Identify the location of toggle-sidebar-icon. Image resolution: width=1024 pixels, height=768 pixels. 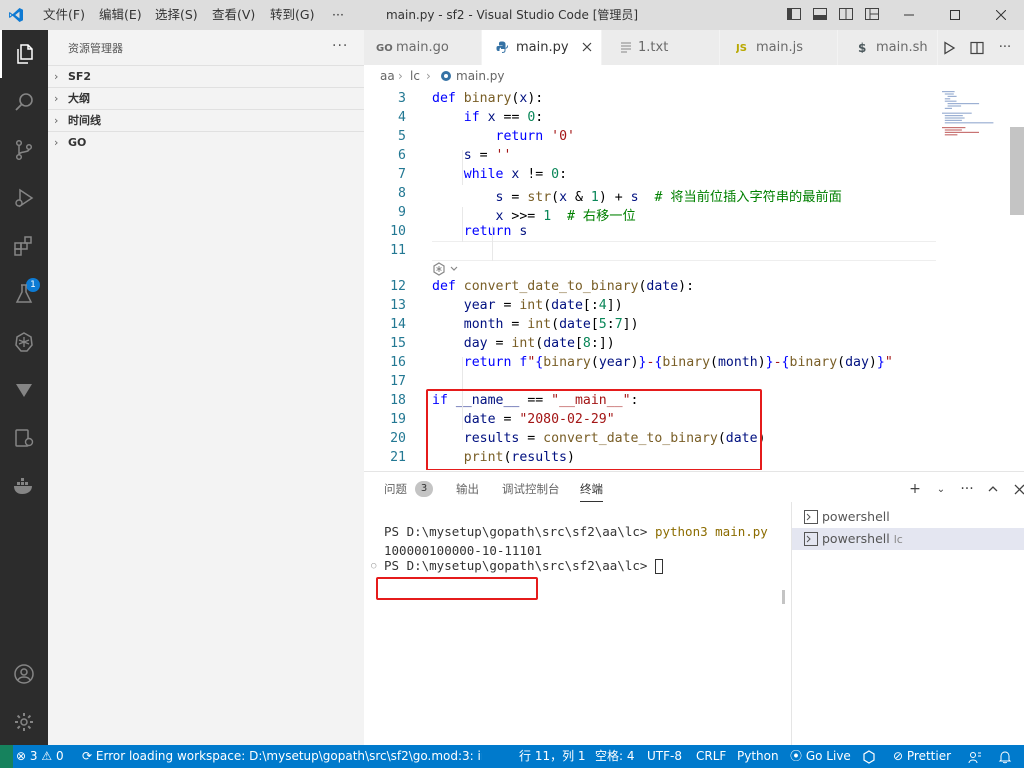
(795, 15).